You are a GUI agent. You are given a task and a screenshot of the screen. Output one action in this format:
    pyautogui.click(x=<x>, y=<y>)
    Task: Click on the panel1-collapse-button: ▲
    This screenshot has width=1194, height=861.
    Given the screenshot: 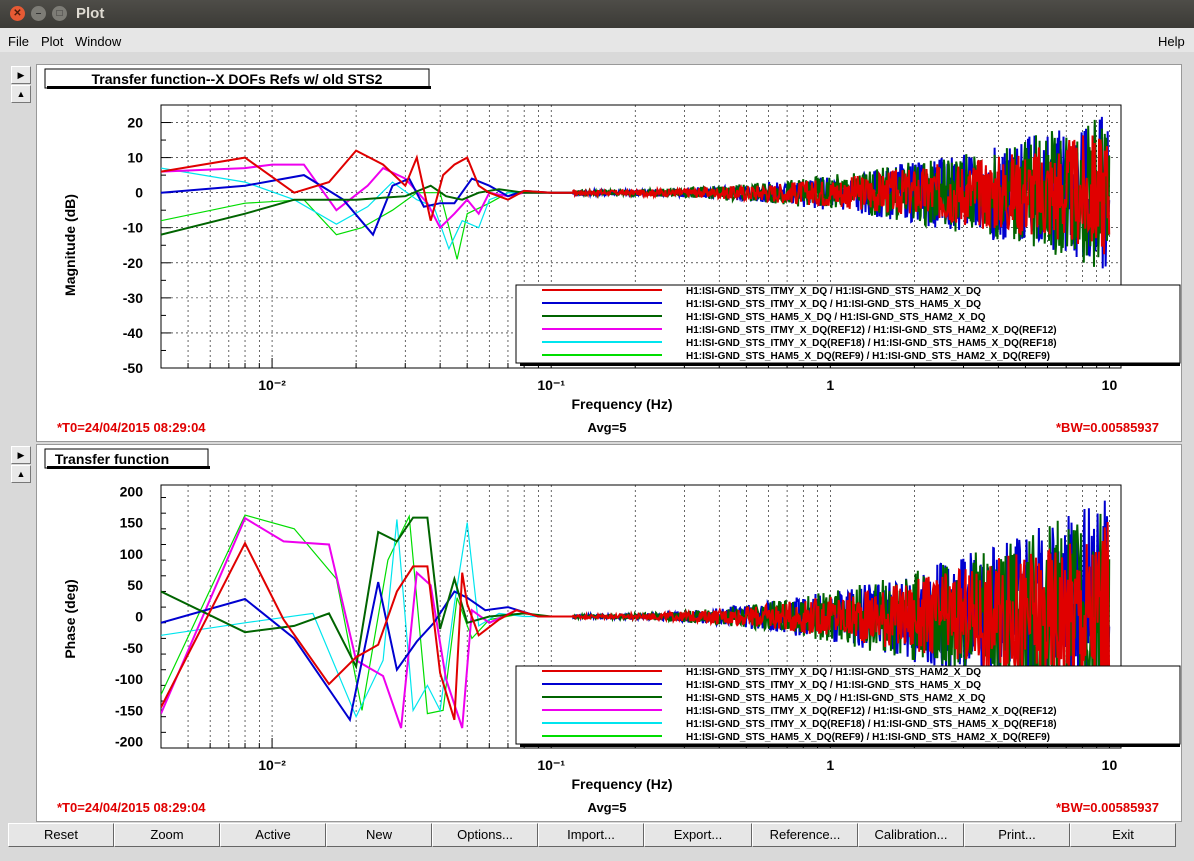 What is the action you would take?
    pyautogui.click(x=21, y=94)
    